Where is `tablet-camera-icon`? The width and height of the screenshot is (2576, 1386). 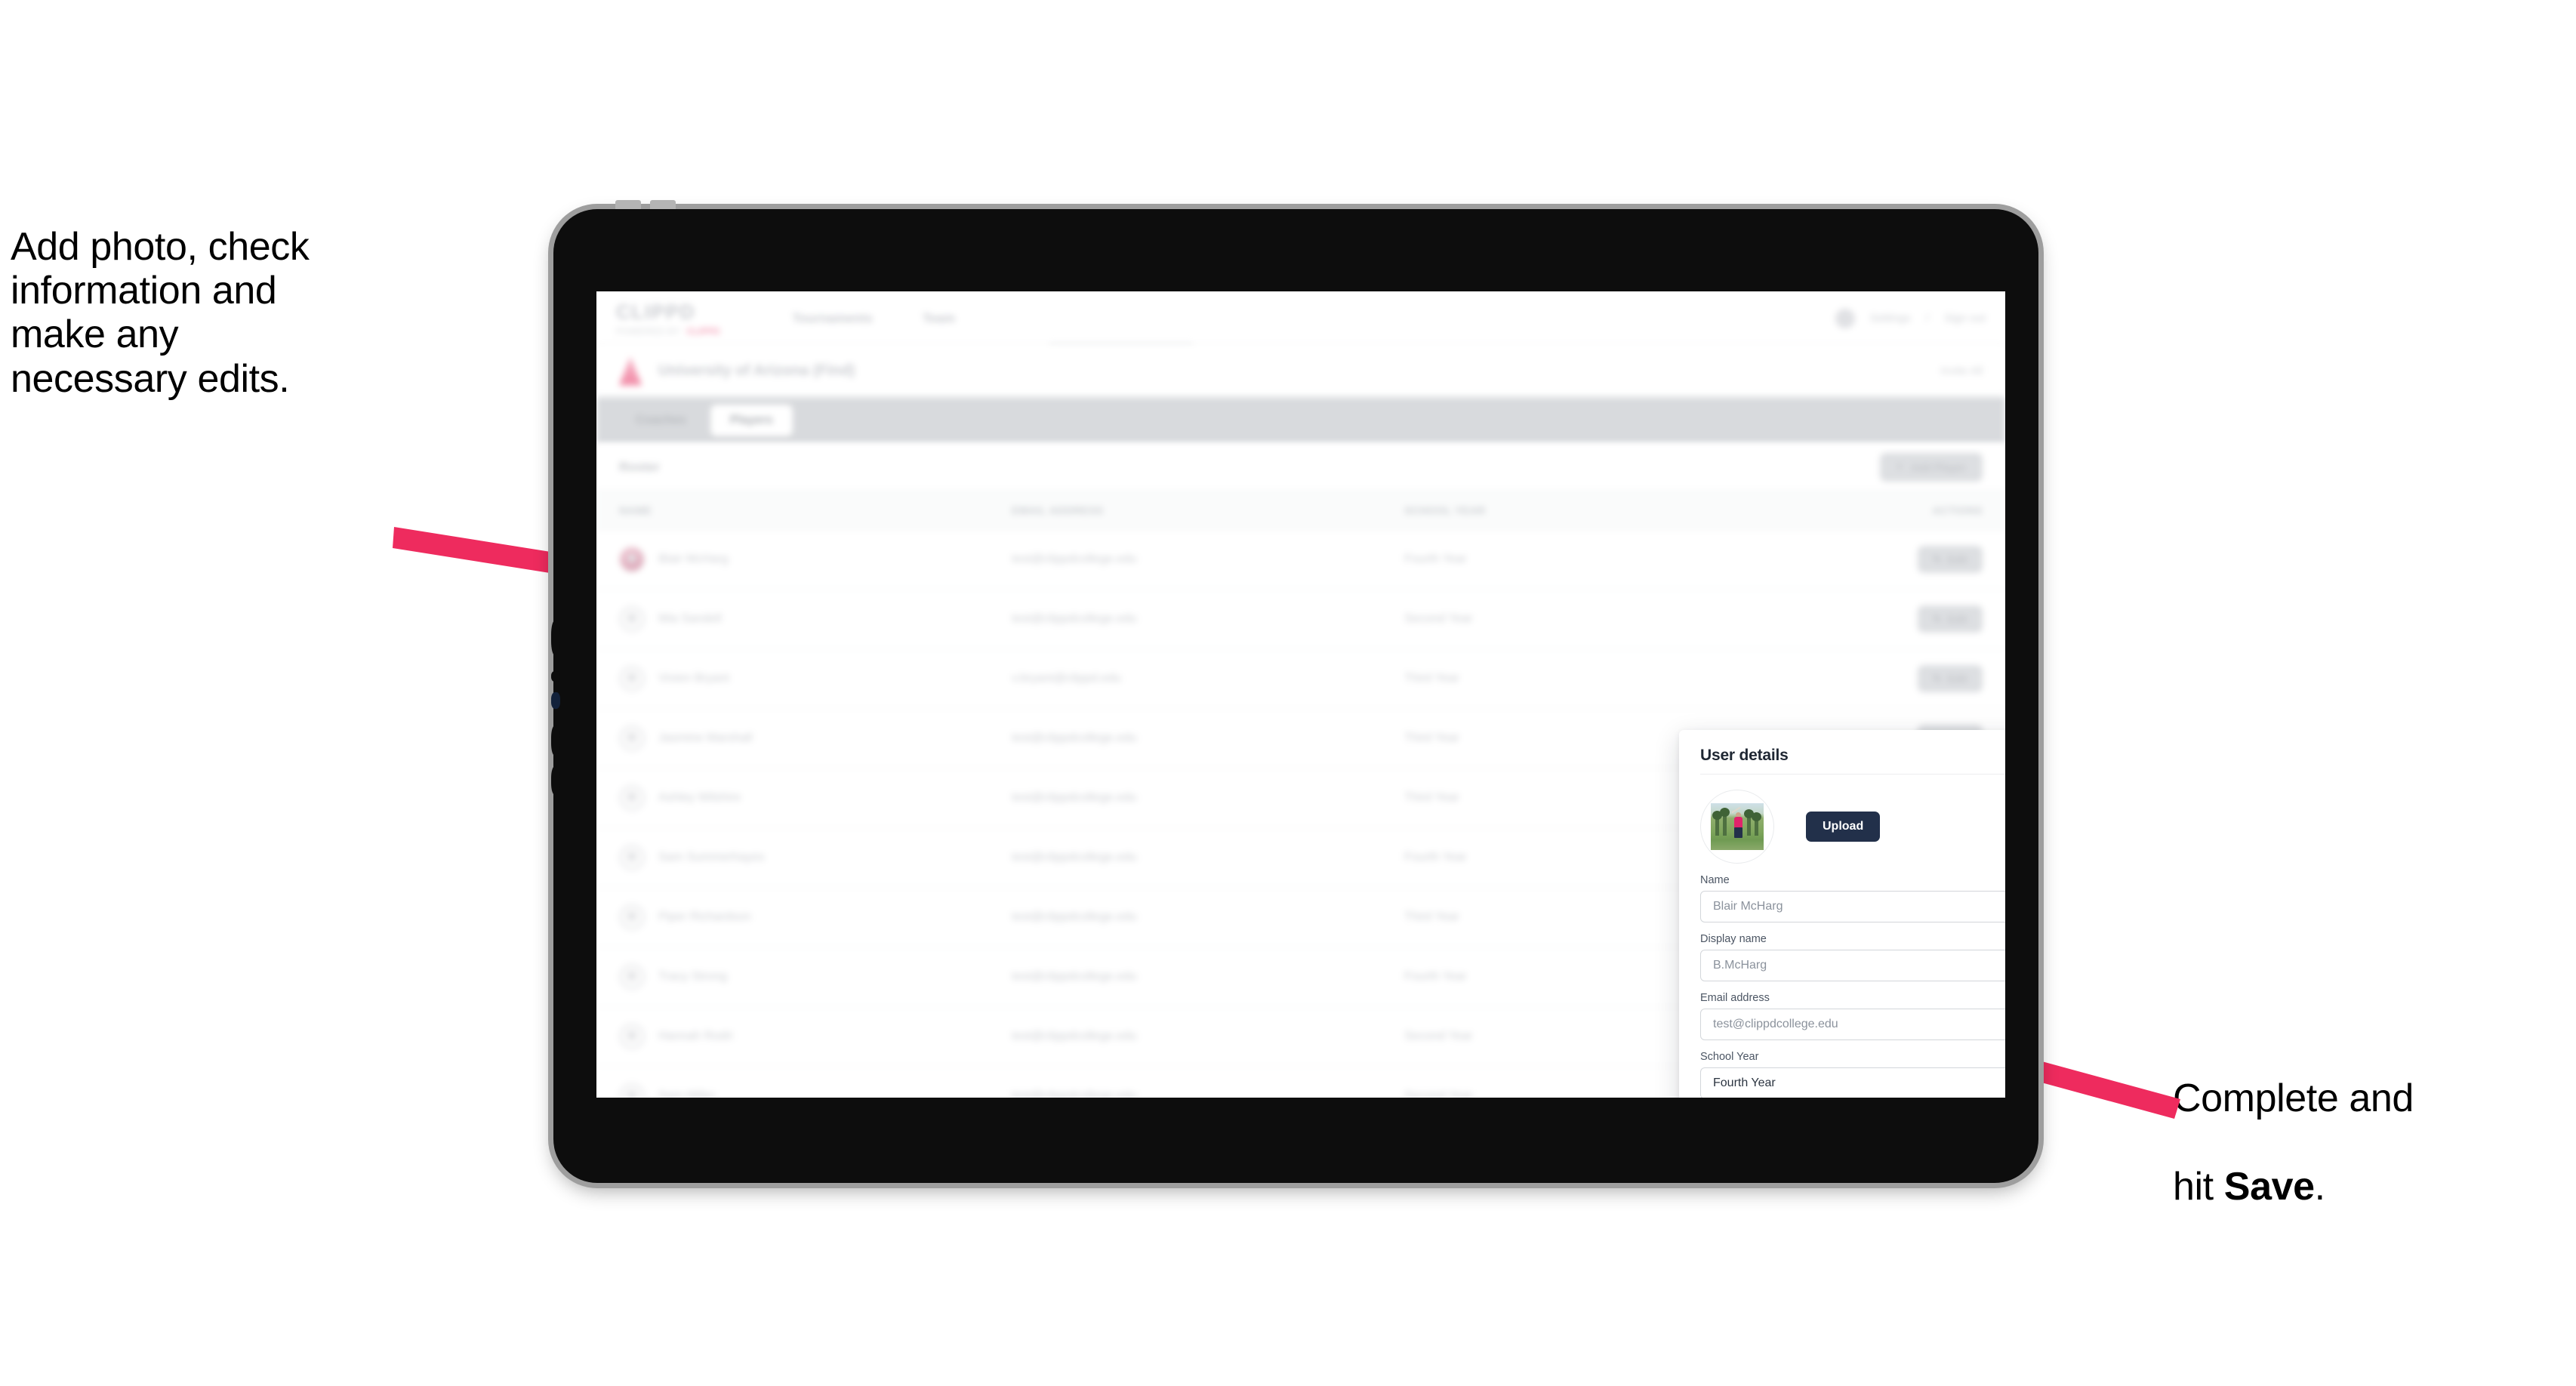
tablet-camera-icon is located at coordinates (555, 700).